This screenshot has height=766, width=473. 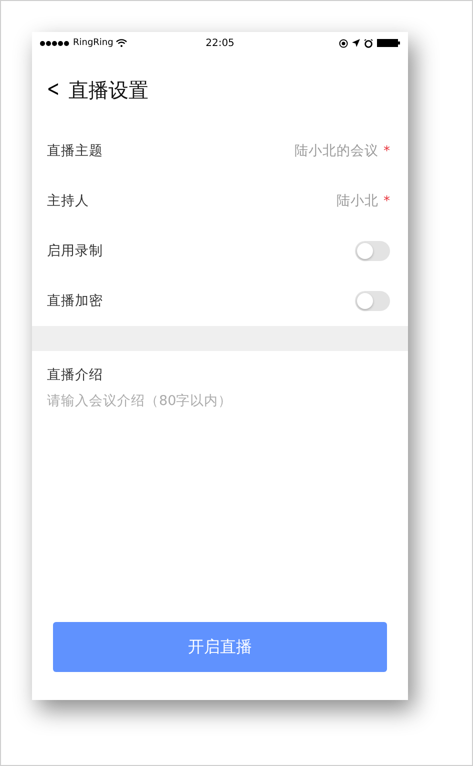 What do you see at coordinates (343, 43) in the screenshot?
I see `lock-rotation-icon` at bounding box center [343, 43].